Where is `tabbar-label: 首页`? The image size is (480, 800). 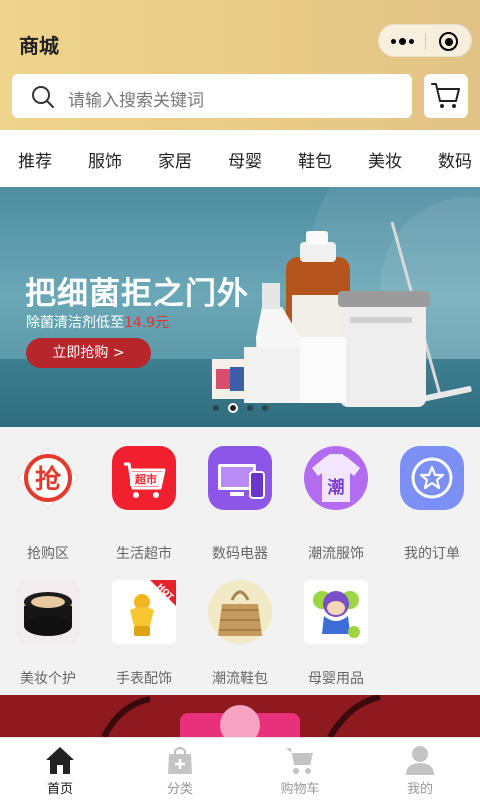 tabbar-label: 首页 is located at coordinates (59, 789).